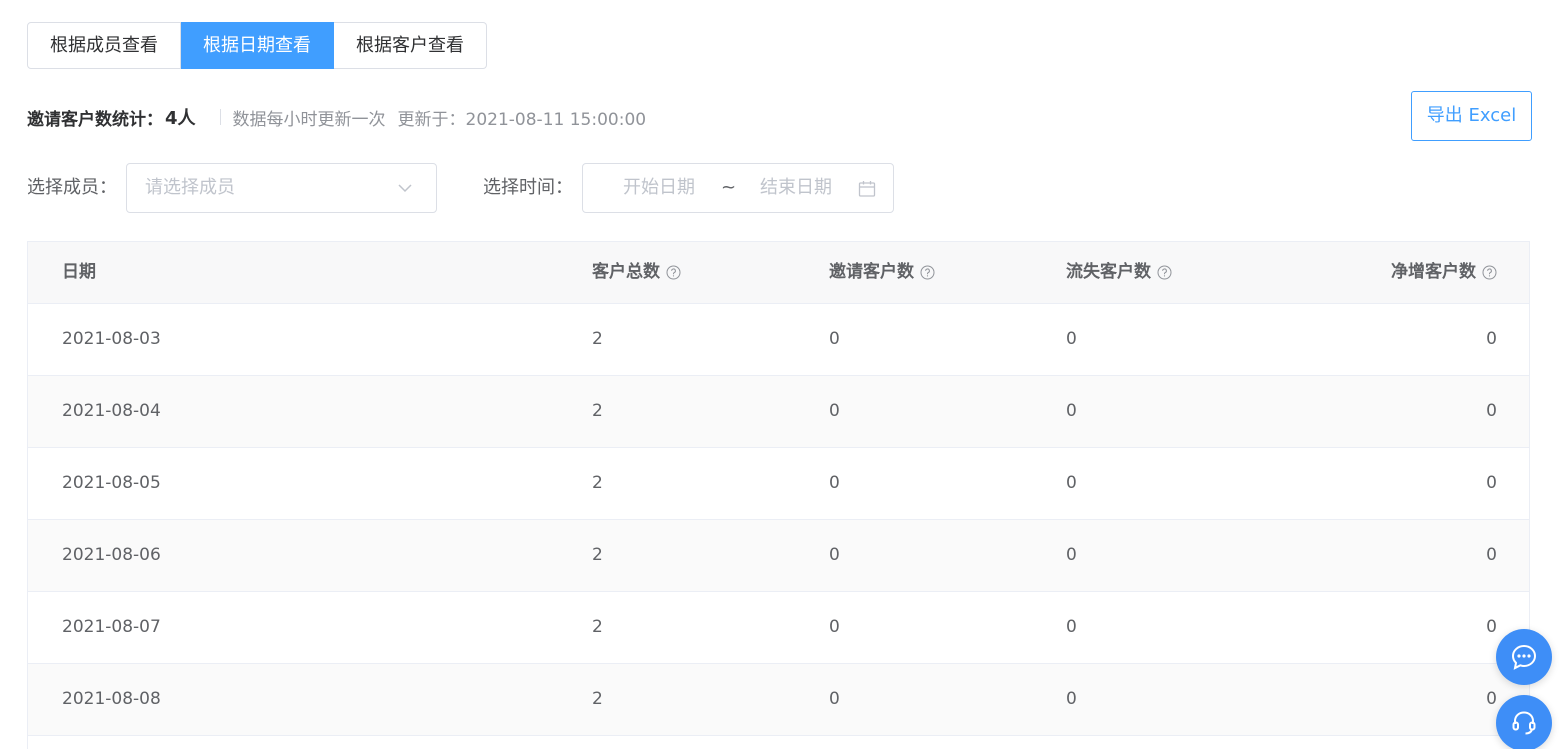 The width and height of the screenshot is (1560, 749). What do you see at coordinates (778, 412) in the screenshot?
I see `table-row: 2021-08-04 2 0 0 0` at bounding box center [778, 412].